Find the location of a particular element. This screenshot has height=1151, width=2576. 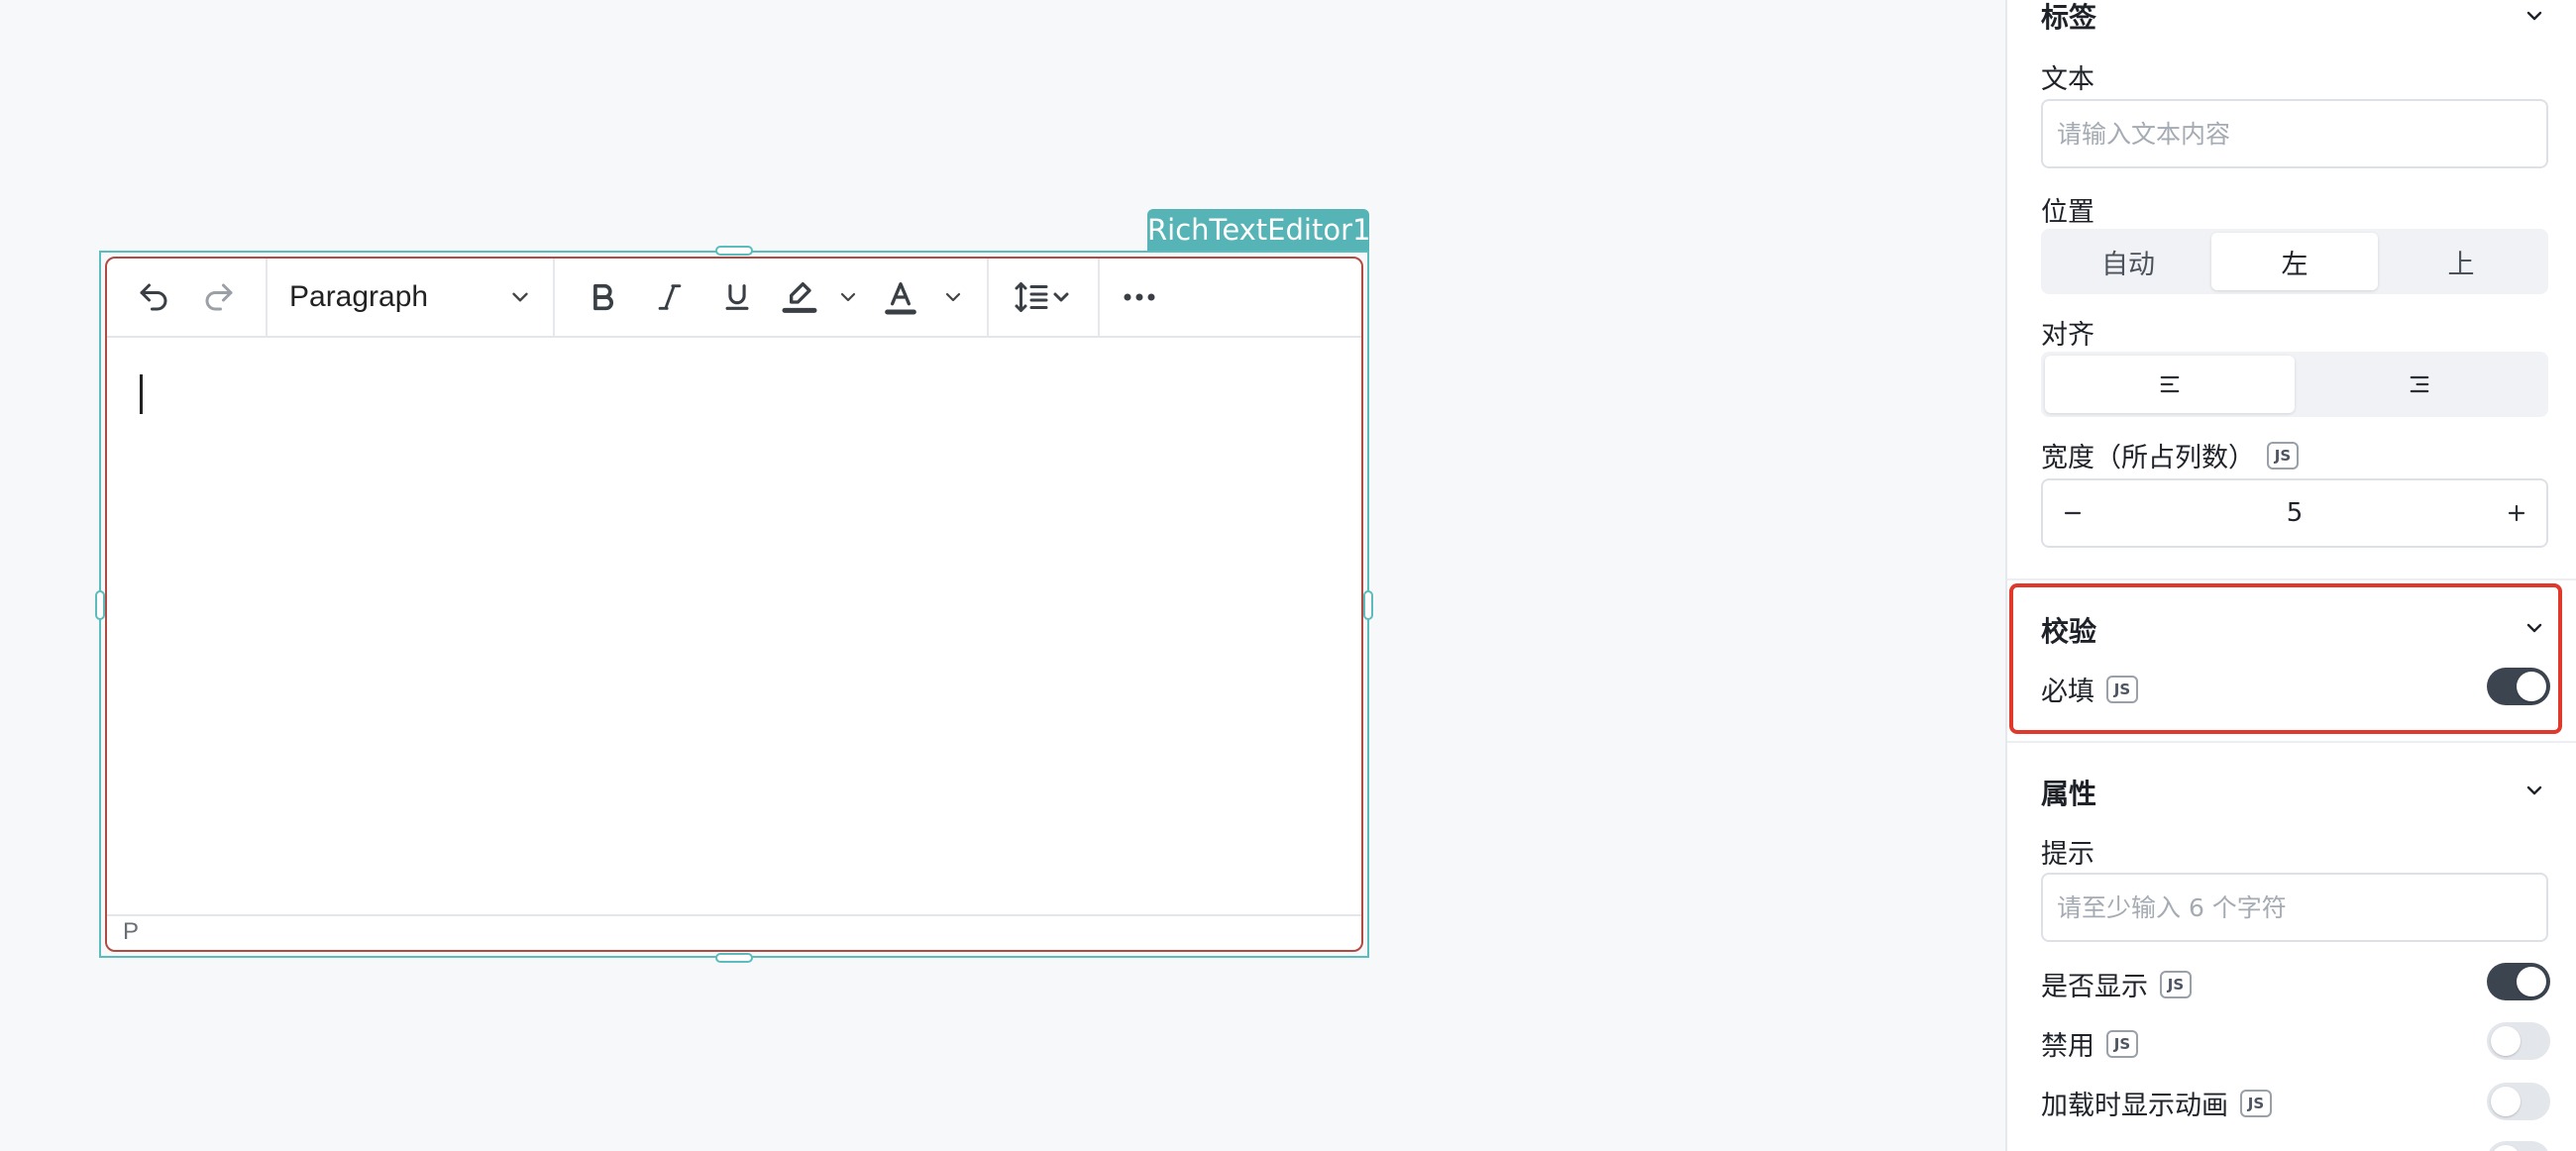

line-height-group is located at coordinates (1044, 298).